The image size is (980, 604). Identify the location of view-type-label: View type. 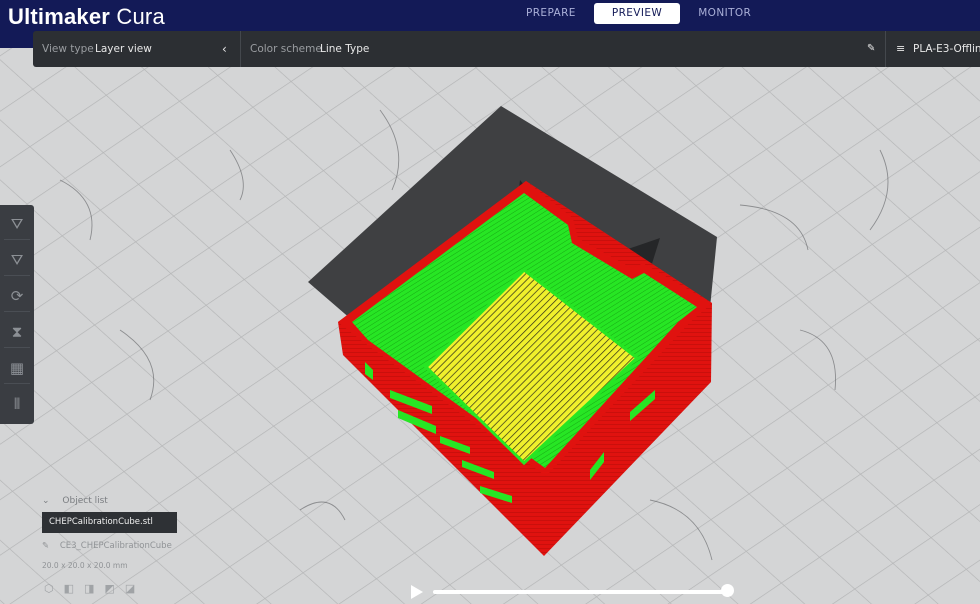
(68, 49).